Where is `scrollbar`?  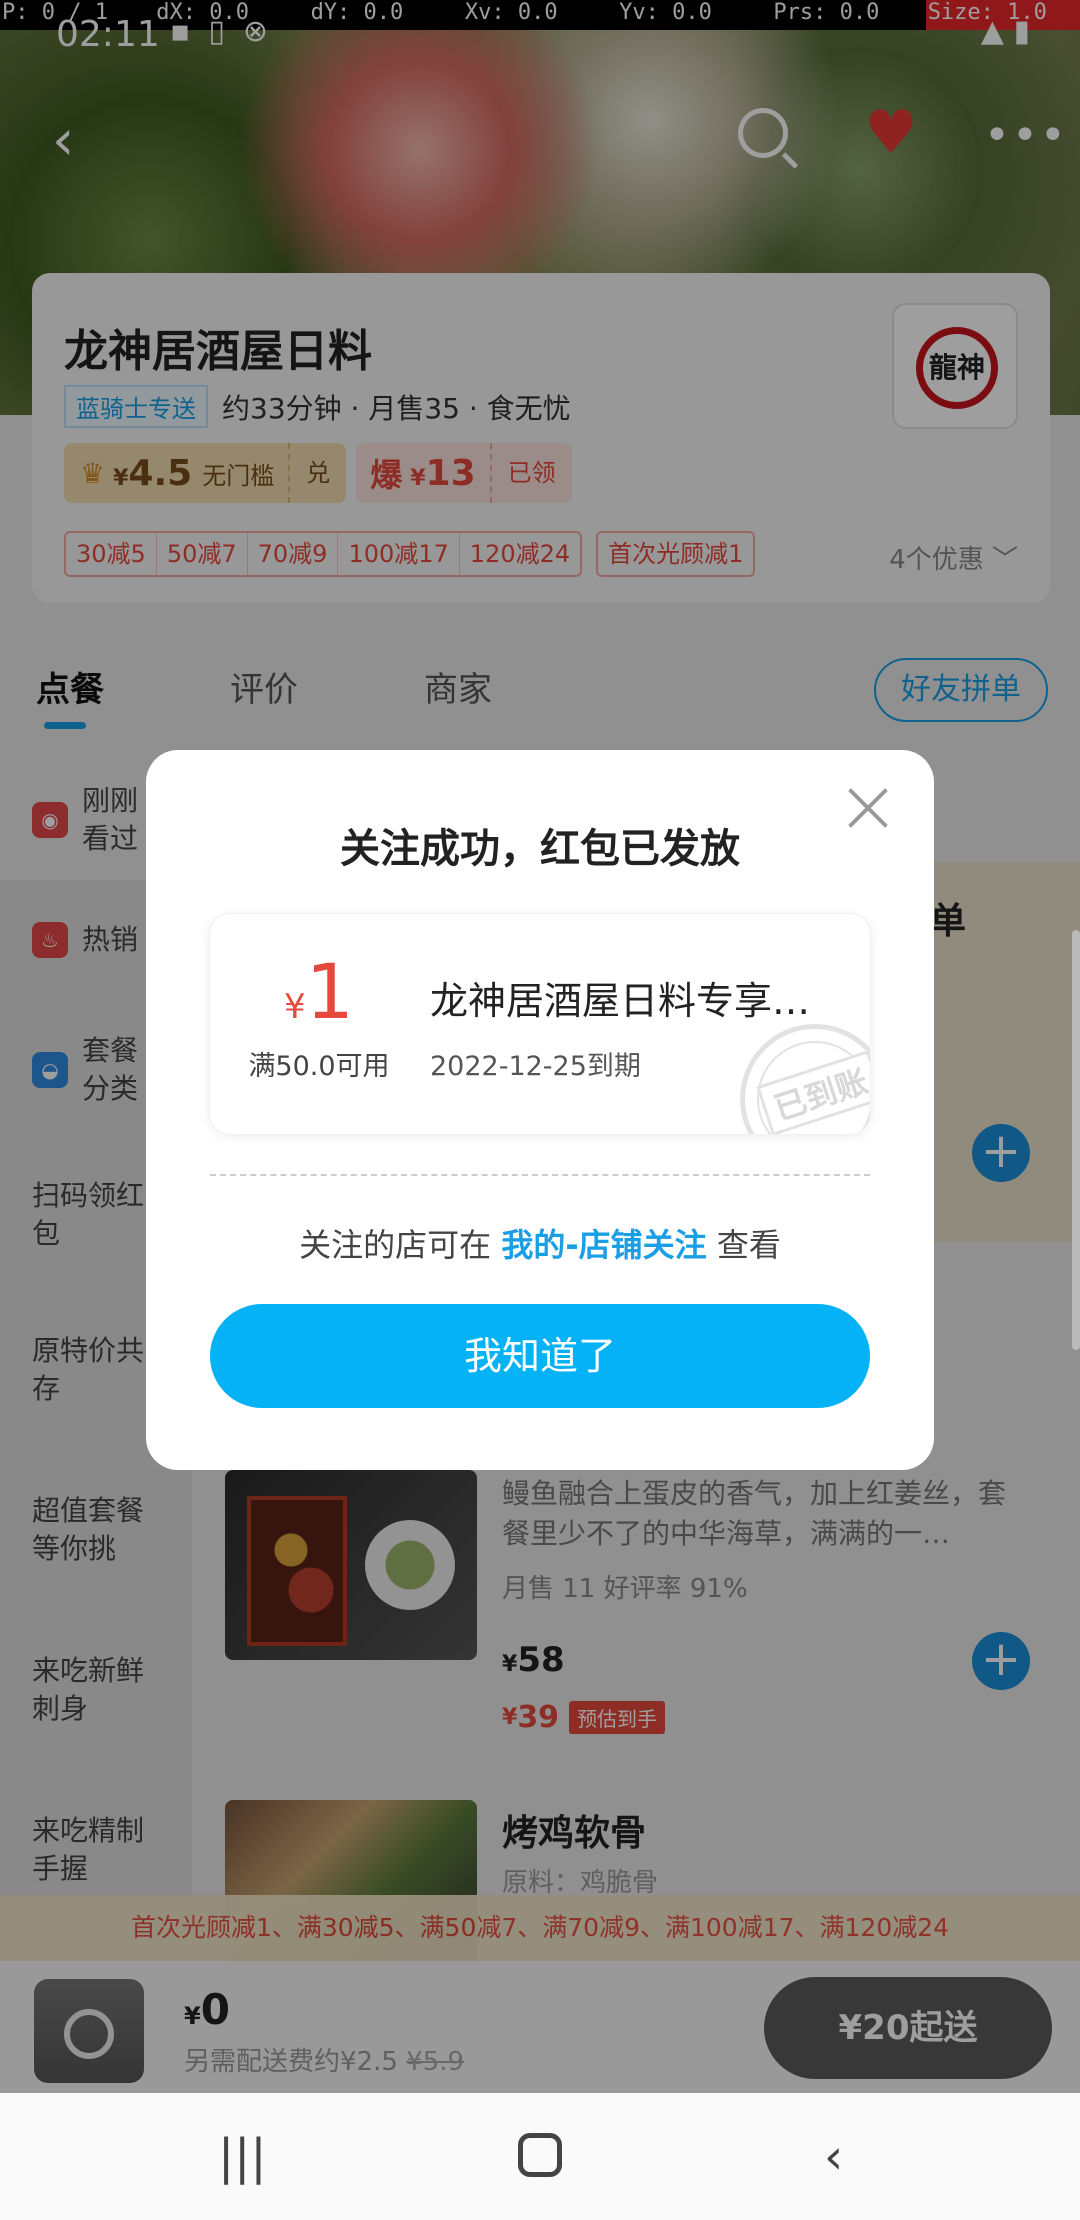 scrollbar is located at coordinates (1076, 1140).